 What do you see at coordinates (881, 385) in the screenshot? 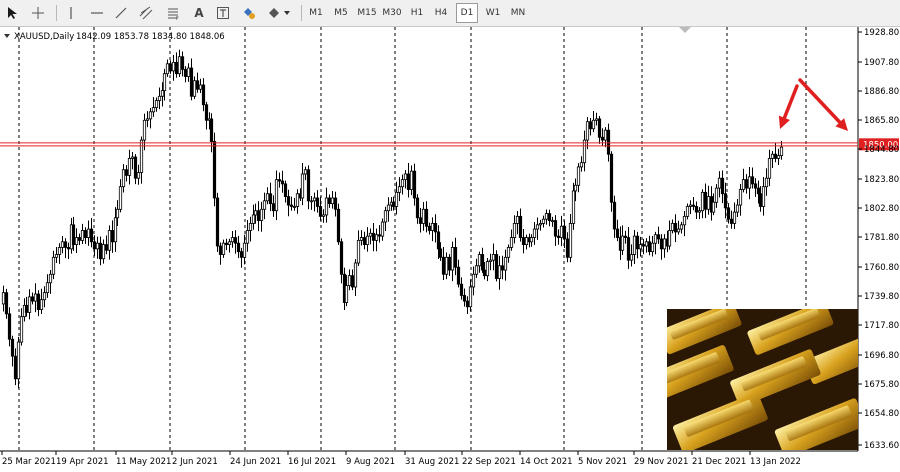
I see `y-tick-label: 1675.80` at bounding box center [881, 385].